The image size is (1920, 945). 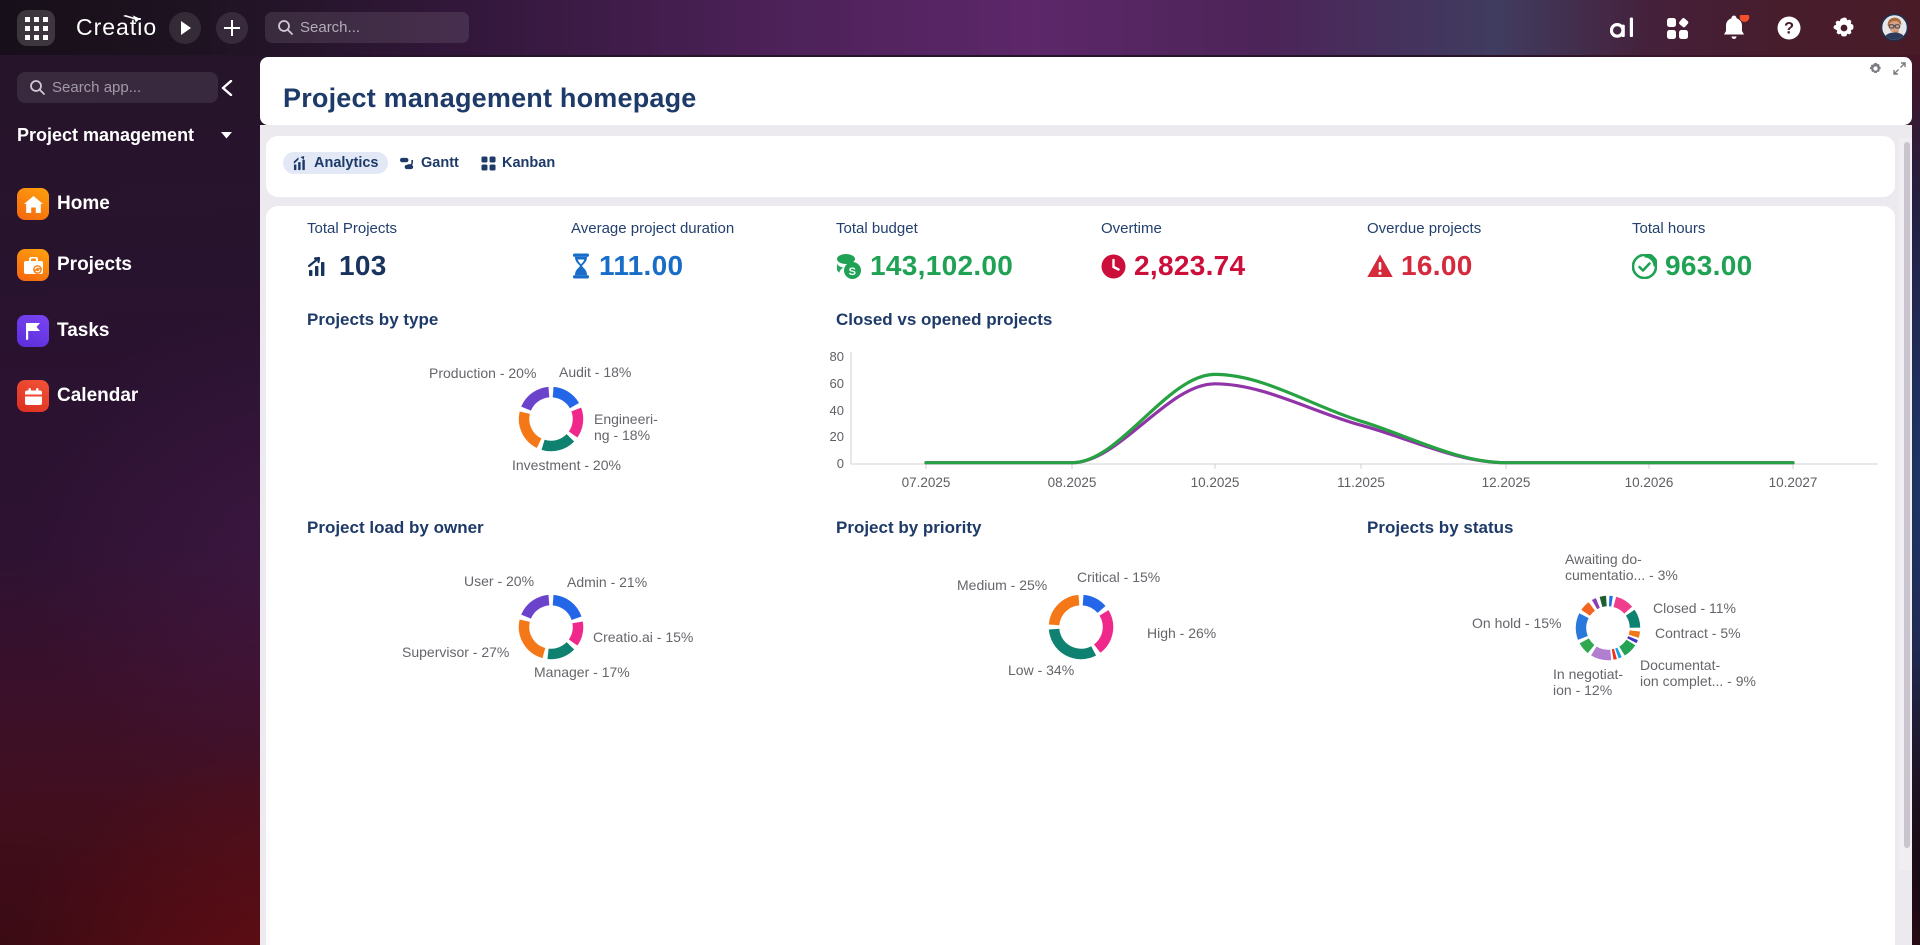 What do you see at coordinates (1072, 482) in the screenshot?
I see `svg-text: 08.2025` at bounding box center [1072, 482].